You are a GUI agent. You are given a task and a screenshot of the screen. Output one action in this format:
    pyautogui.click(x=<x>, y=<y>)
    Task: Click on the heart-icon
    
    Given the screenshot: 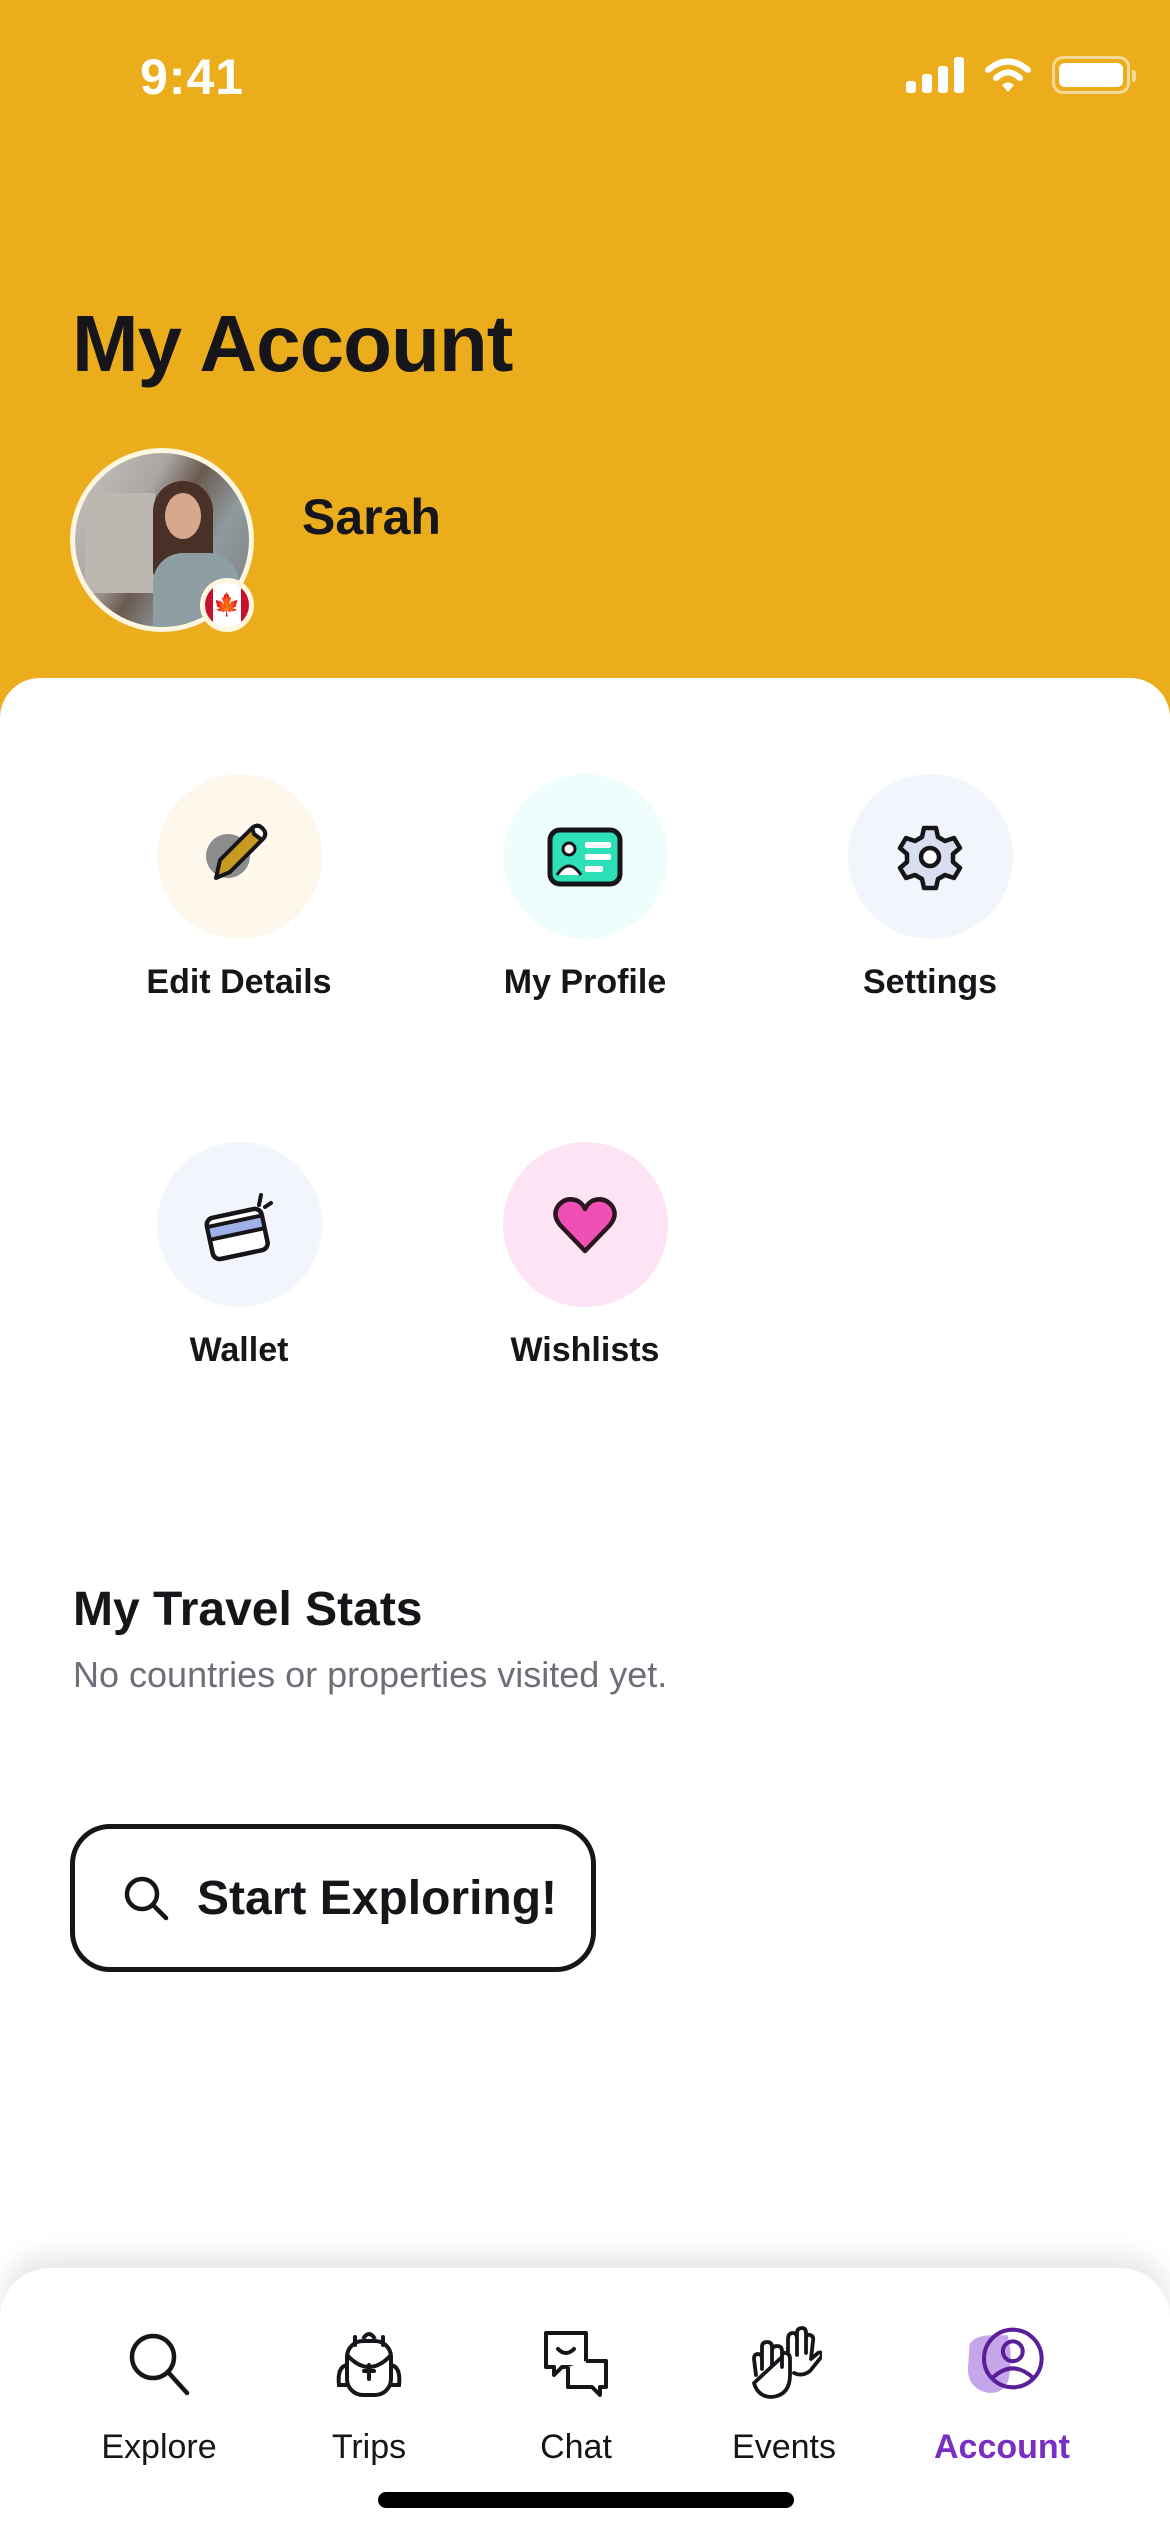 What is the action you would take?
    pyautogui.click(x=585, y=1224)
    